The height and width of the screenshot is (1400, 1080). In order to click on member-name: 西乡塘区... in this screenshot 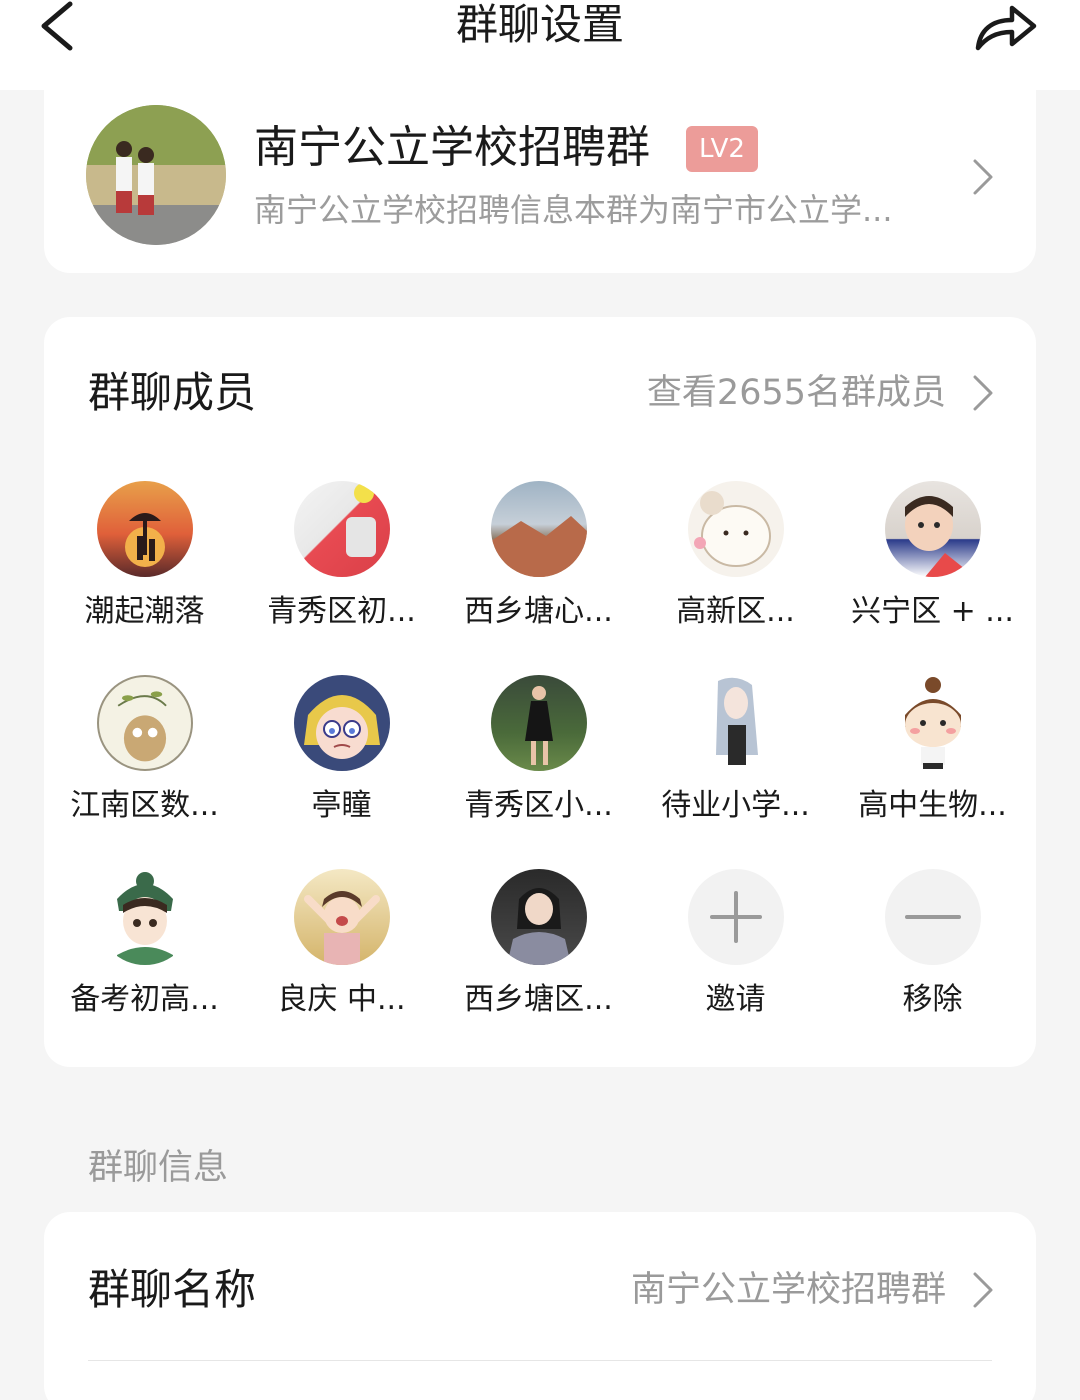, I will do `click(538, 999)`.